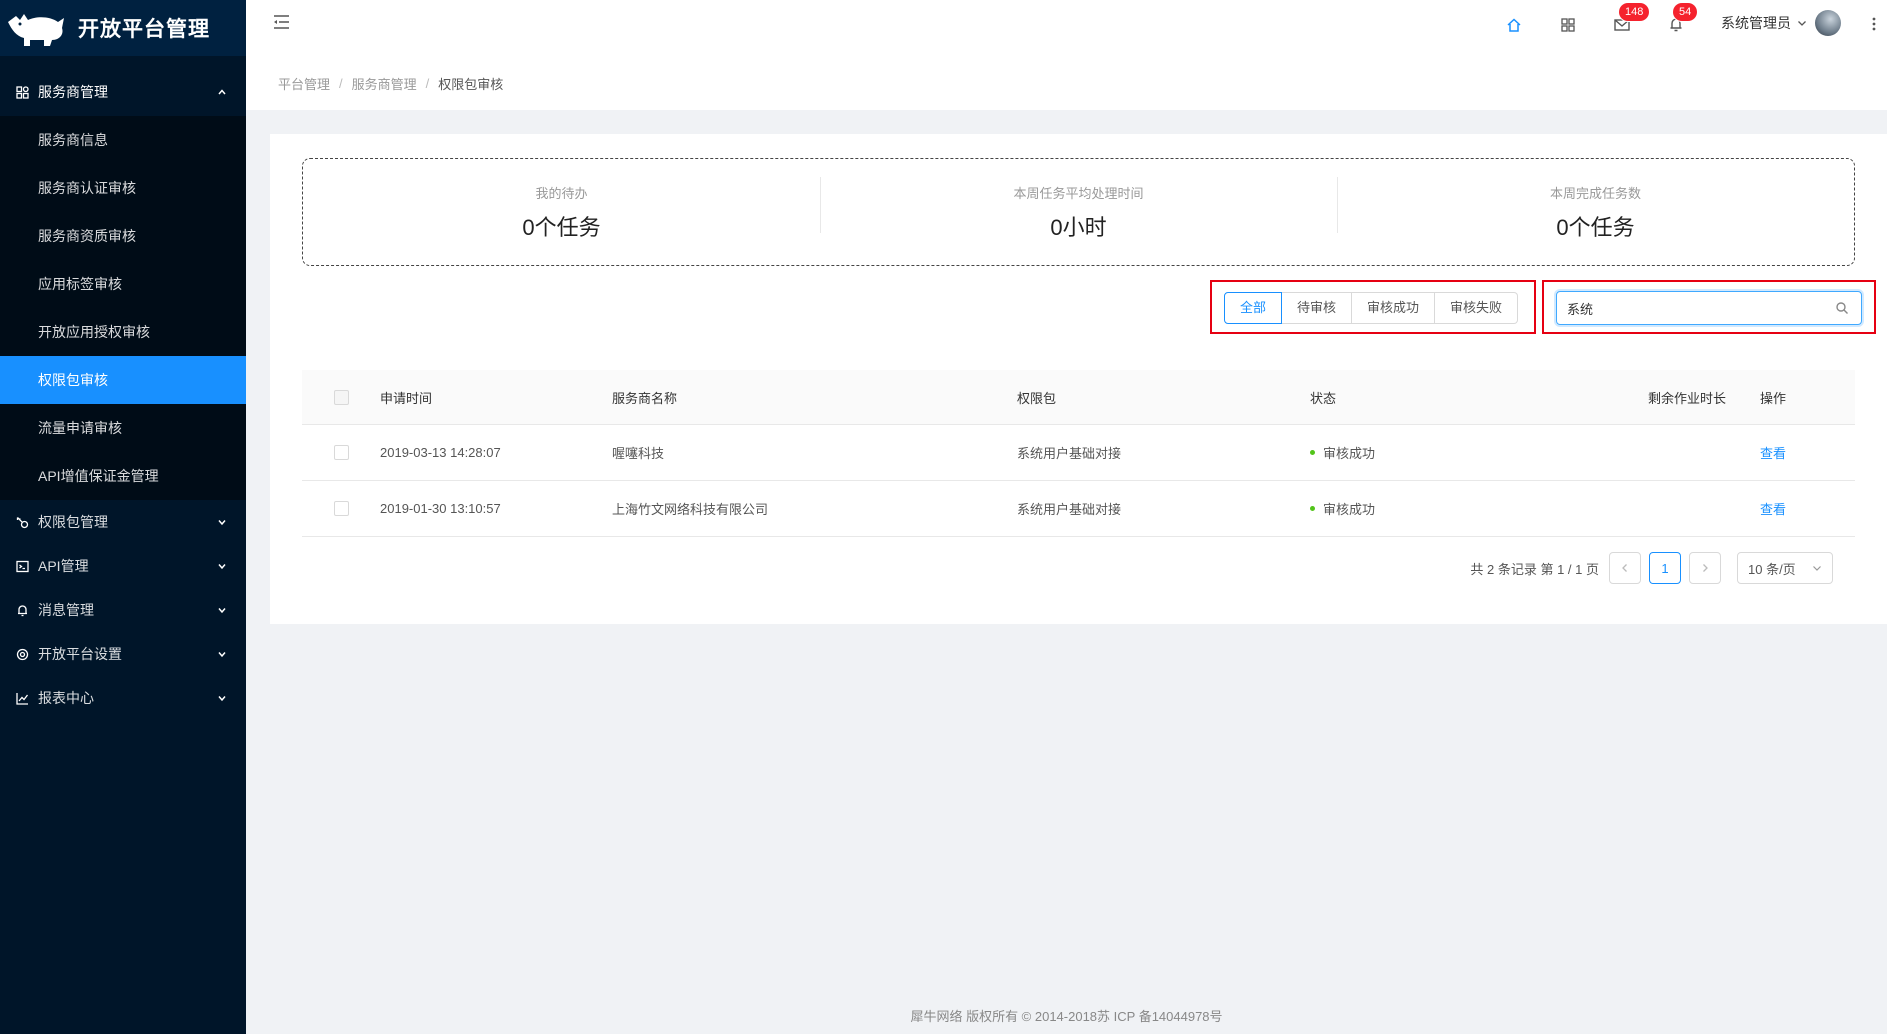  What do you see at coordinates (1625, 568) in the screenshot?
I see `prev-page-button` at bounding box center [1625, 568].